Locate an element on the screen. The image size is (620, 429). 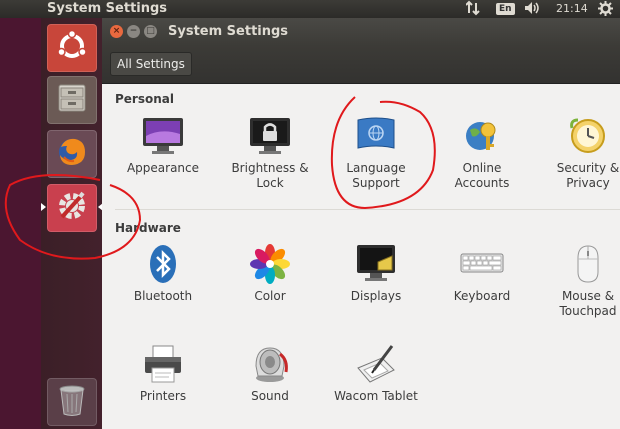
settings-item-label: Wacom Tablet is located at coordinates (376, 396).